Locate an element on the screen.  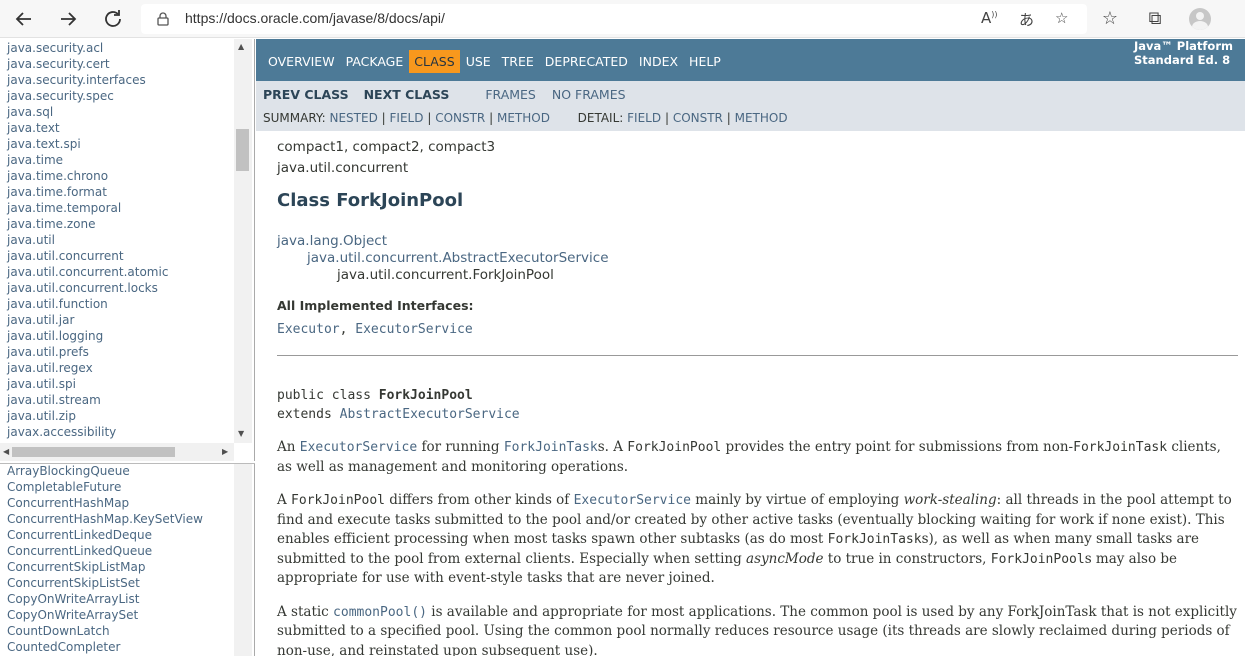
package-link: java.util.spi is located at coordinates (87, 384).